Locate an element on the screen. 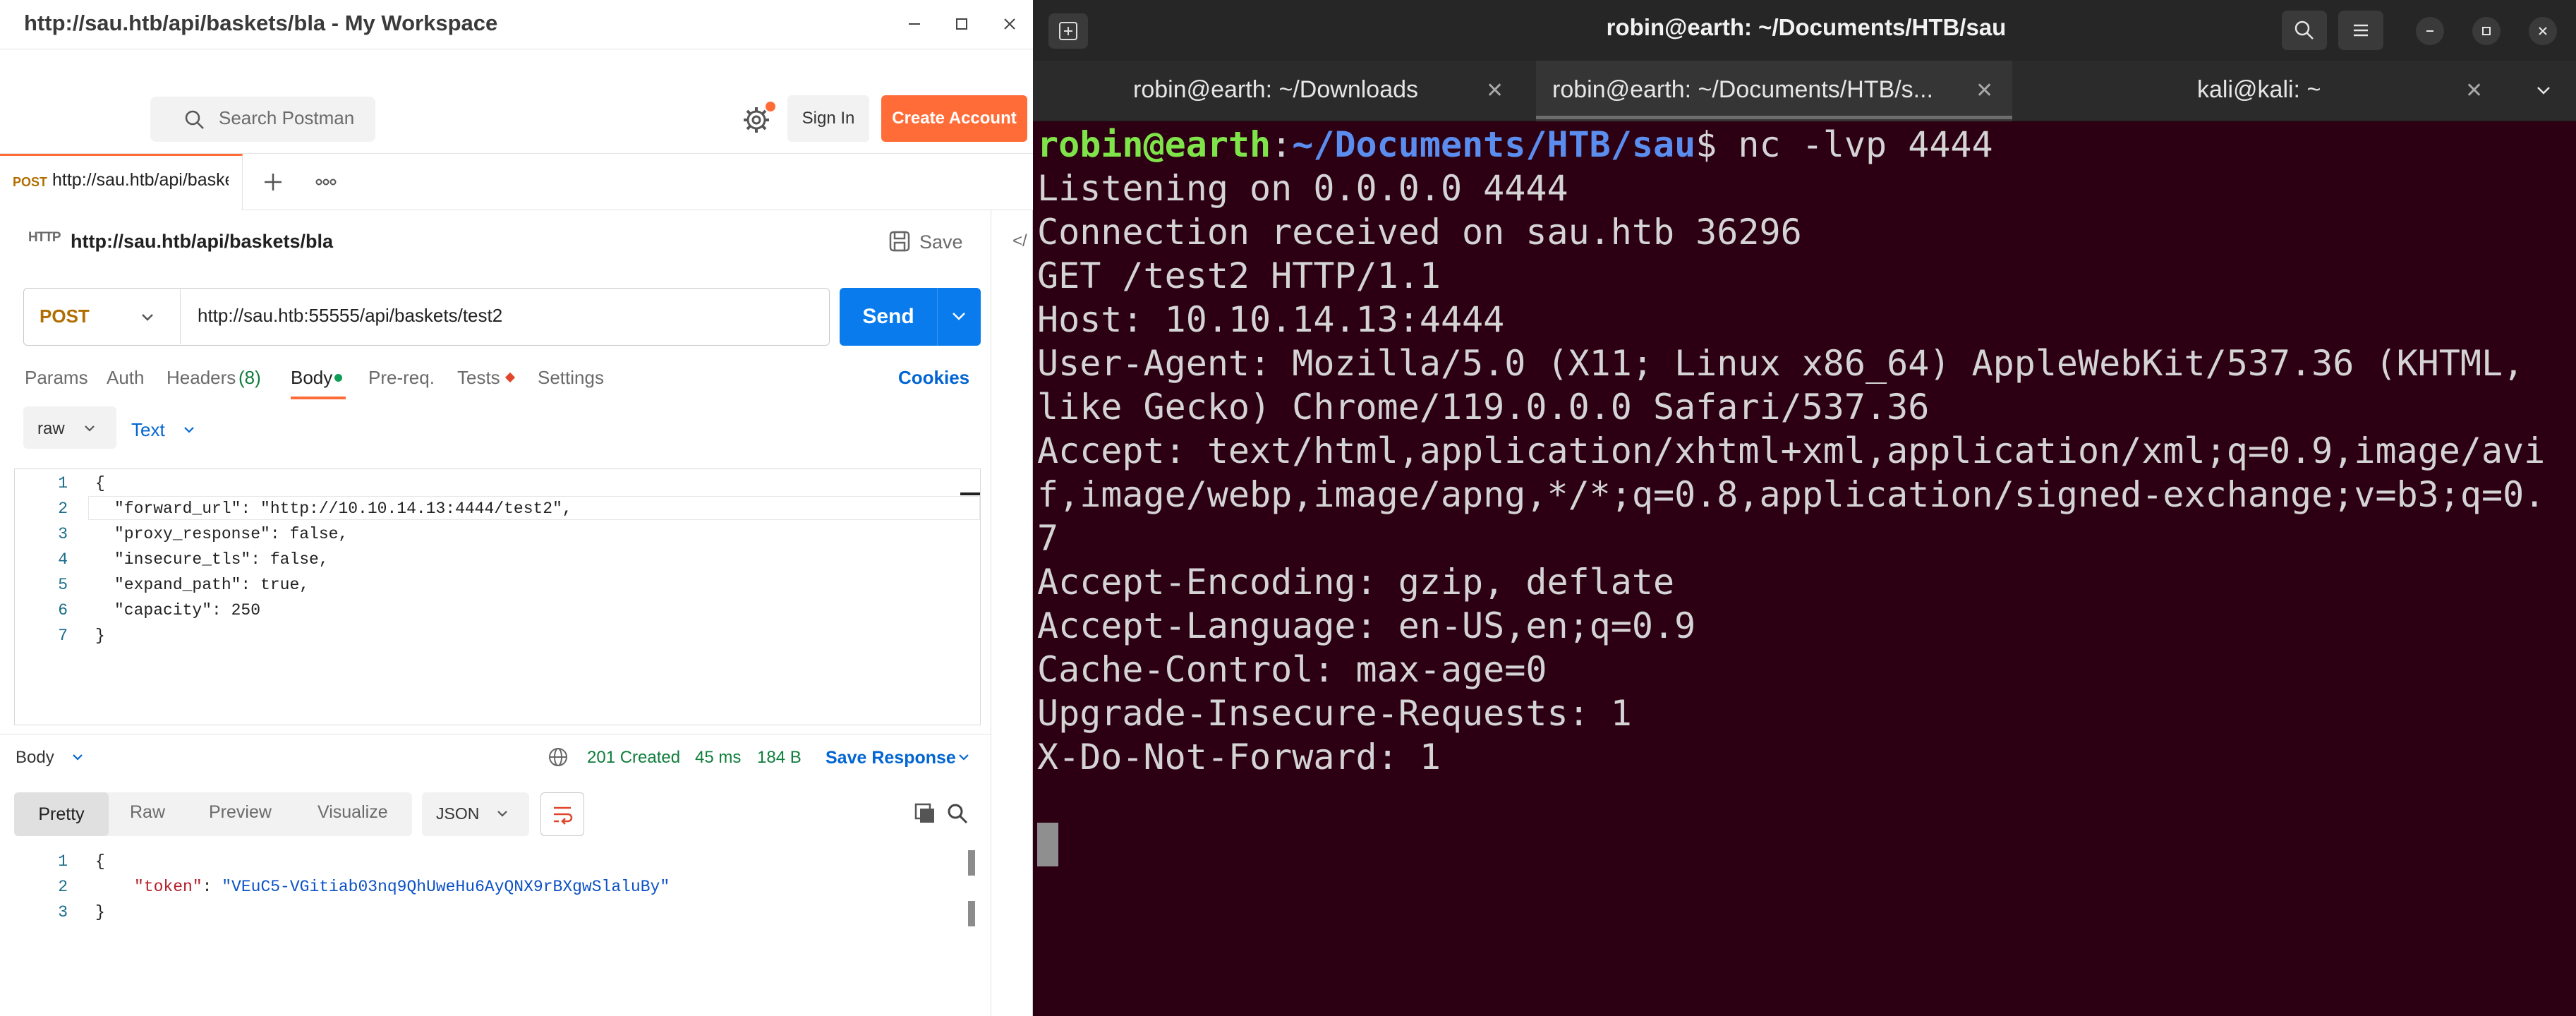 This screenshot has height=1016, width=2576. plus-icon is located at coordinates (274, 182).